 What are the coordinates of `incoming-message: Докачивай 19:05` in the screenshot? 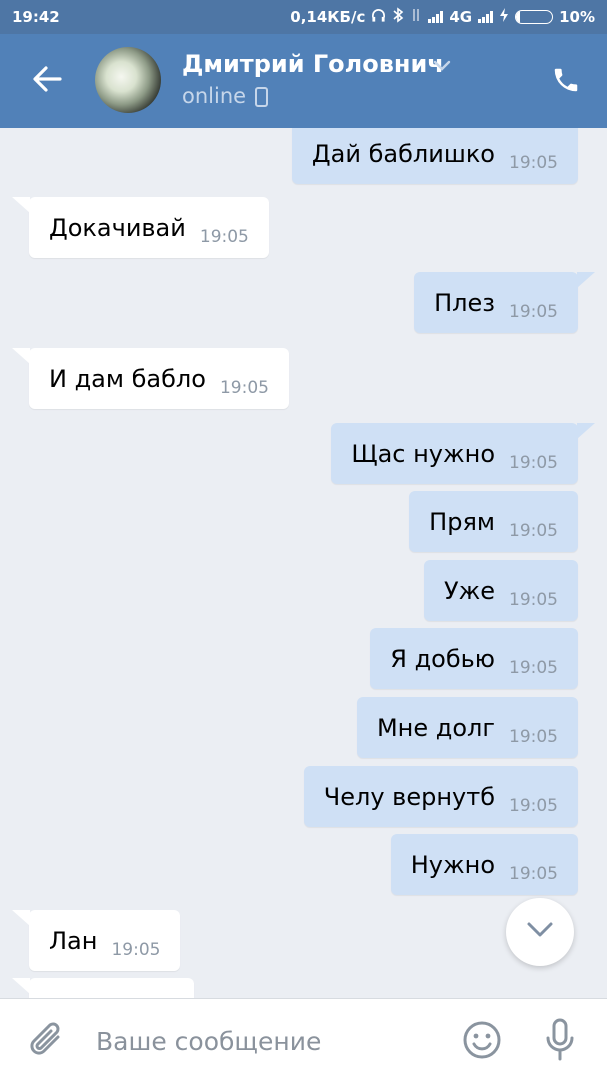 It's located at (140, 227).